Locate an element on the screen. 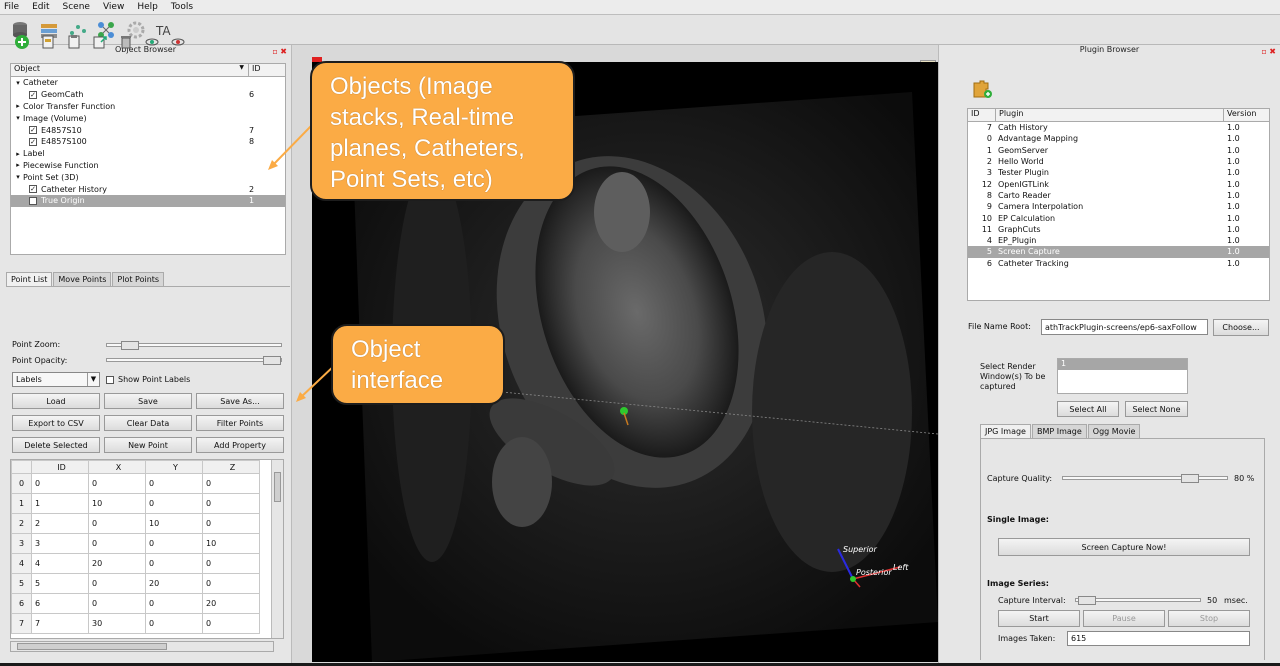 This screenshot has height=666, width=1280. table-cell: 7 is located at coordinates (60, 623).